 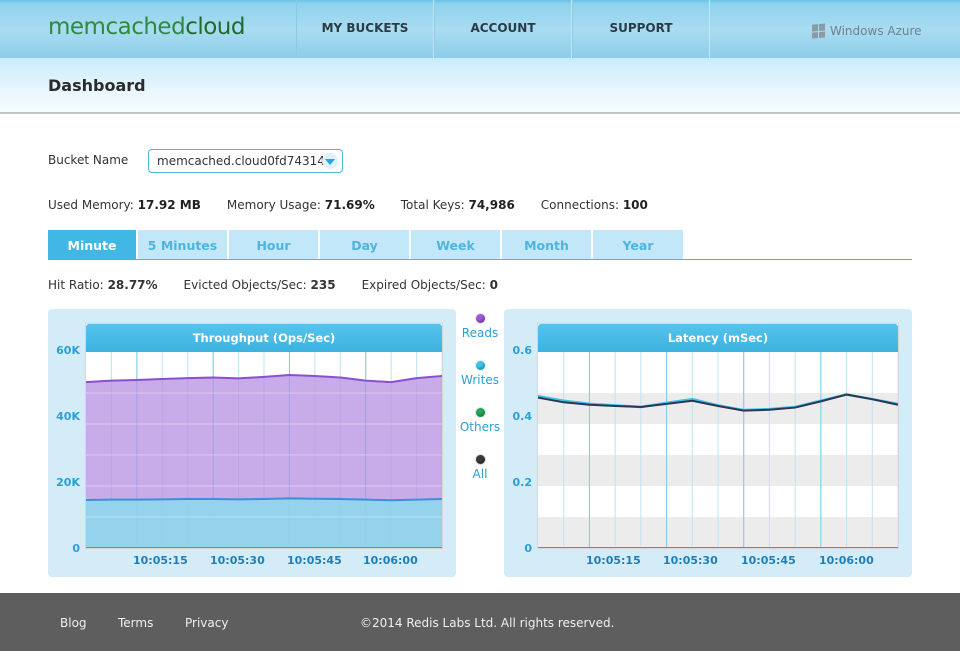 I want to click on evicted-value: 235, so click(x=323, y=285).